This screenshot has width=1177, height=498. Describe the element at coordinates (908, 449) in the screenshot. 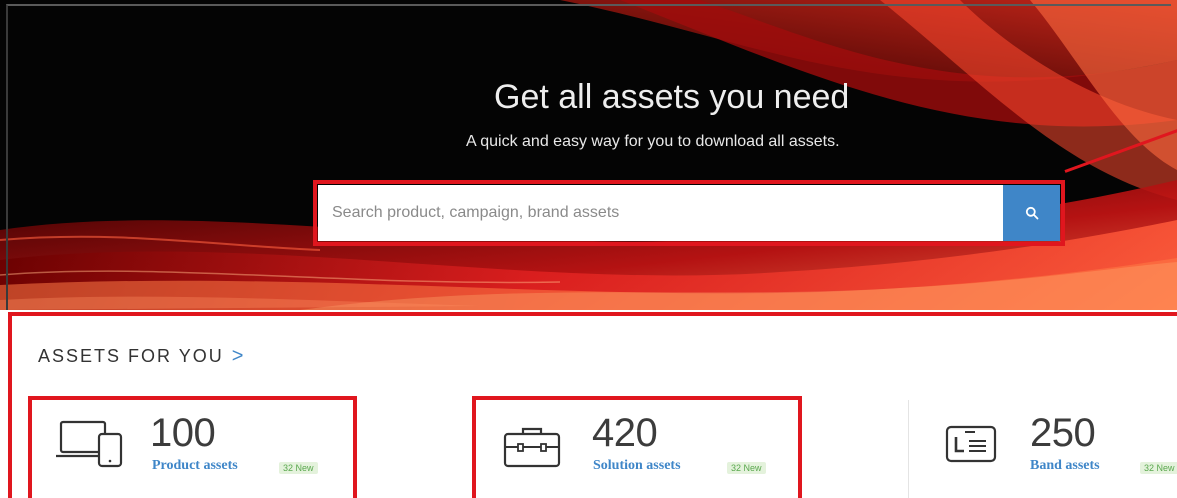

I see `card-divider` at that location.